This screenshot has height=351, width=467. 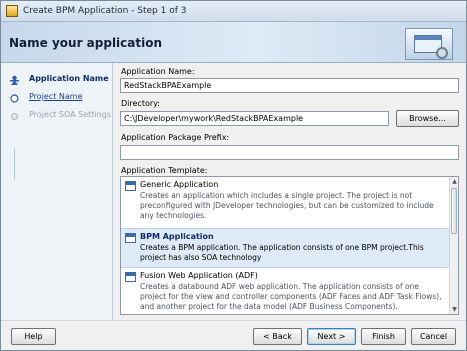 I want to click on title-bar: Create BPM Application - Step 1 of 3, so click(x=233, y=11).